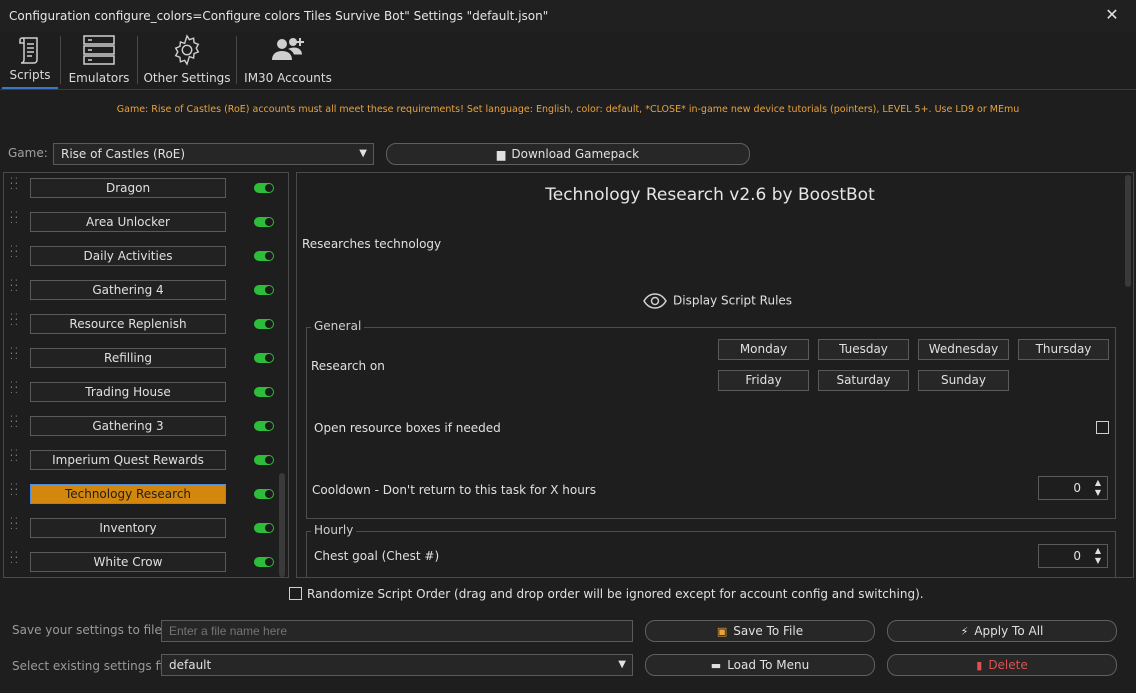 Image resolution: width=1136 pixels, height=693 pixels. What do you see at coordinates (338, 326) in the screenshot?
I see `general-legend: General` at bounding box center [338, 326].